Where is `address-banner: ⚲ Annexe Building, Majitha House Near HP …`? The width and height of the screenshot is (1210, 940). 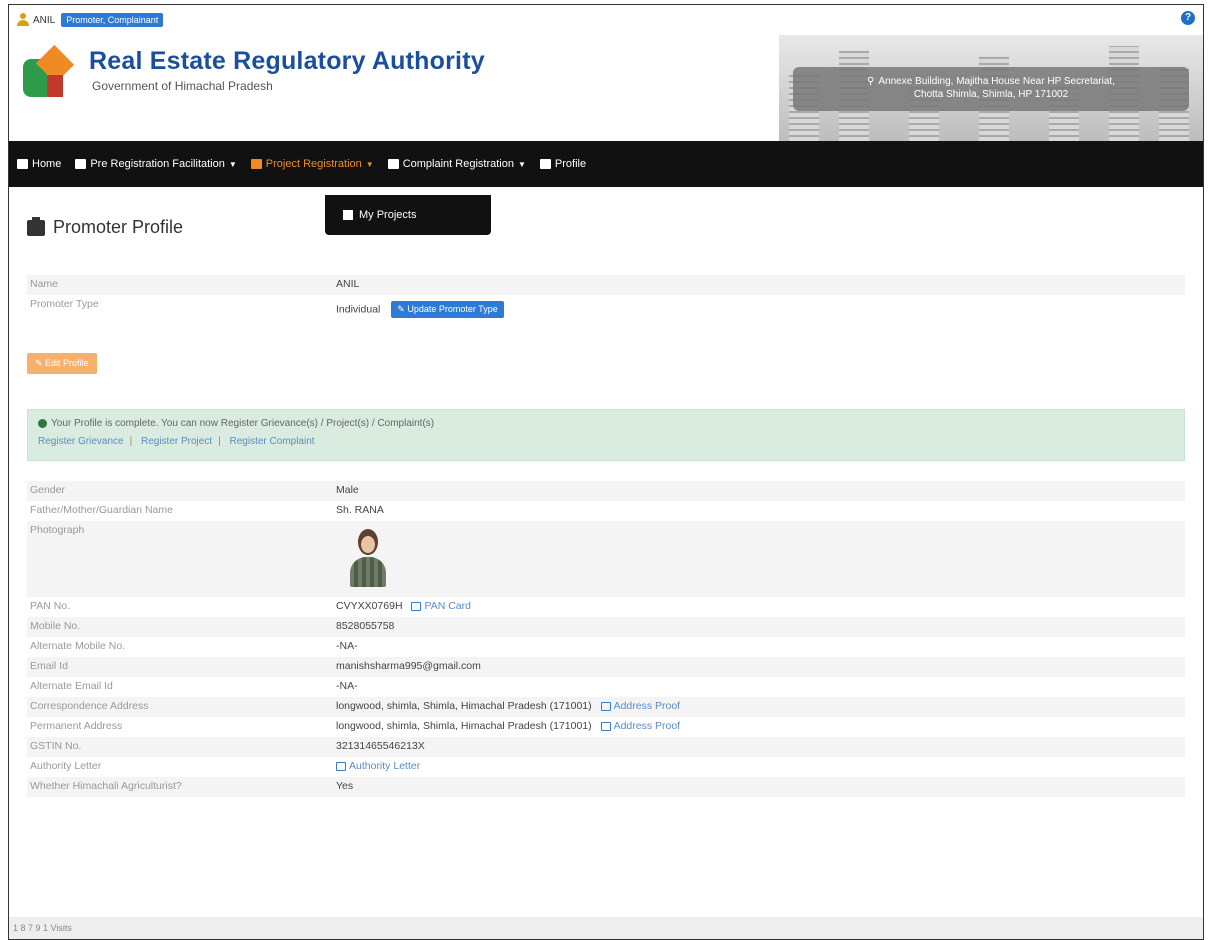
address-banner: ⚲ Annexe Building, Majitha House Near HP … is located at coordinates (991, 88).